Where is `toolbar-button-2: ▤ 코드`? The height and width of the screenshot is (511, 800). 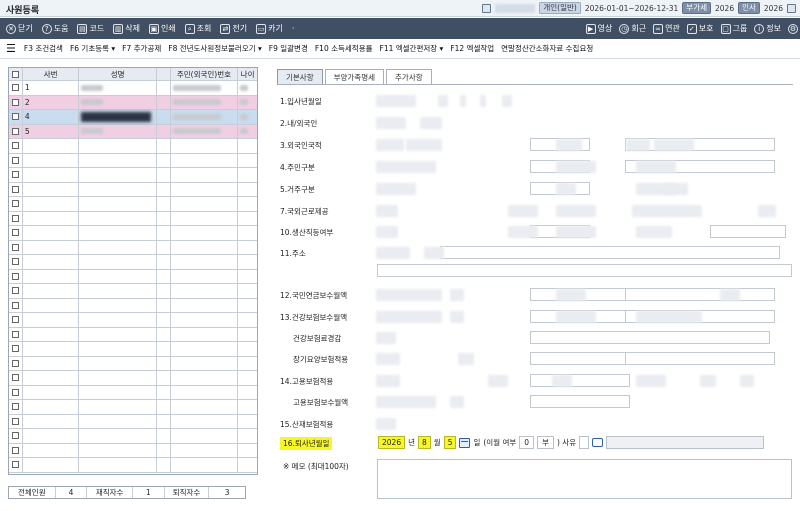
toolbar-button-2: ▤ 코드 is located at coordinates (90, 28).